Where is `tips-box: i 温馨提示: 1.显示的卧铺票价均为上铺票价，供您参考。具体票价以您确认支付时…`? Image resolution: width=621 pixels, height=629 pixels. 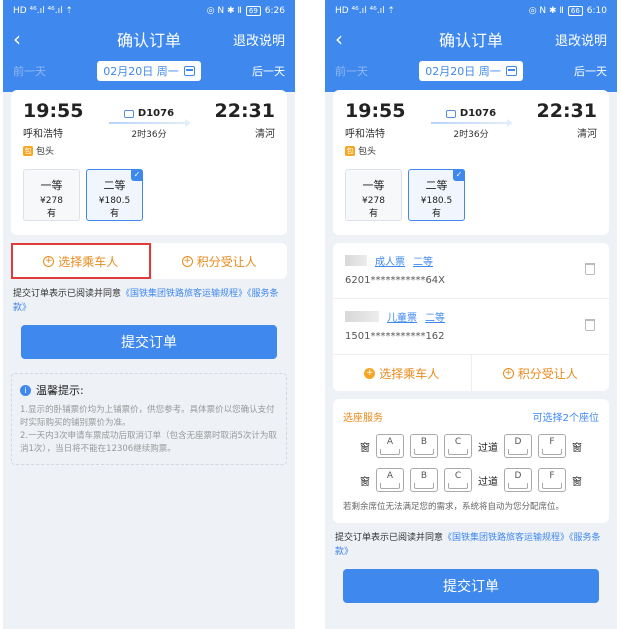 tips-box: i 温馨提示: 1.显示的卧铺票价均为上铺票价，供您参考。具体票价以您确认支付时… is located at coordinates (149, 419).